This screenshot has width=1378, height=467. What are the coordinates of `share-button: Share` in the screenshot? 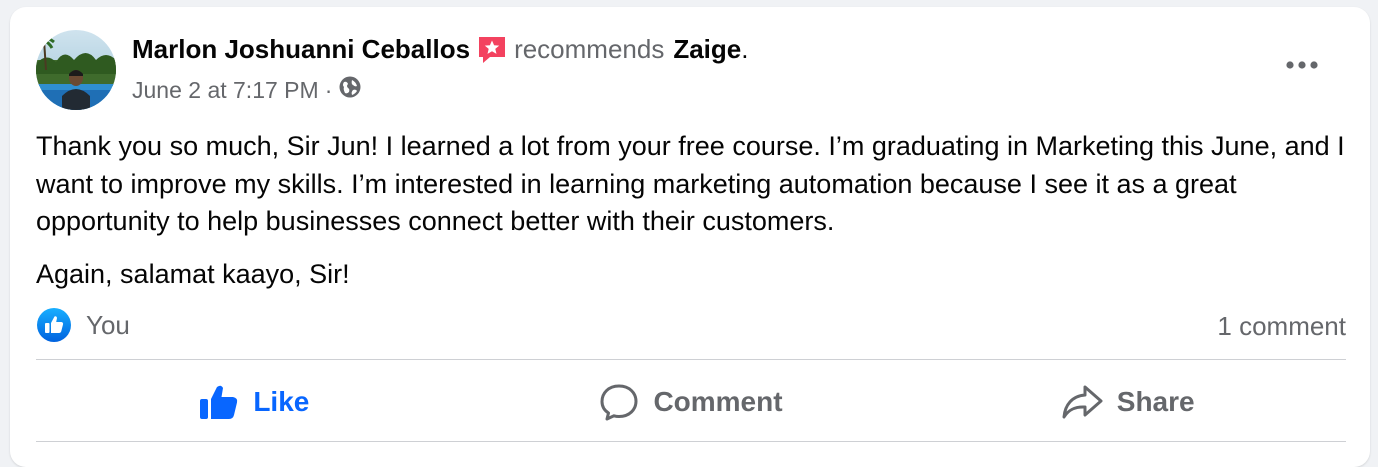 It's located at (1127, 402).